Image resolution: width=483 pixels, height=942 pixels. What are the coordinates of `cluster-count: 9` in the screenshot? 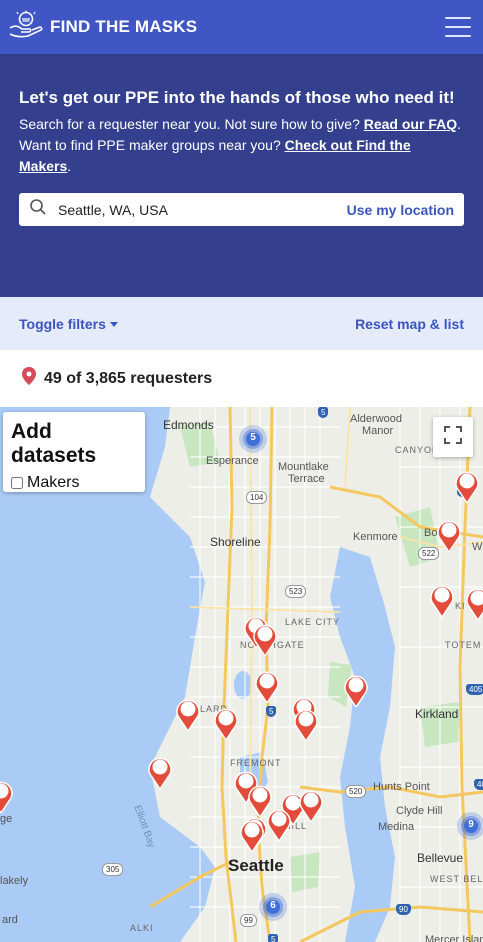 It's located at (471, 824).